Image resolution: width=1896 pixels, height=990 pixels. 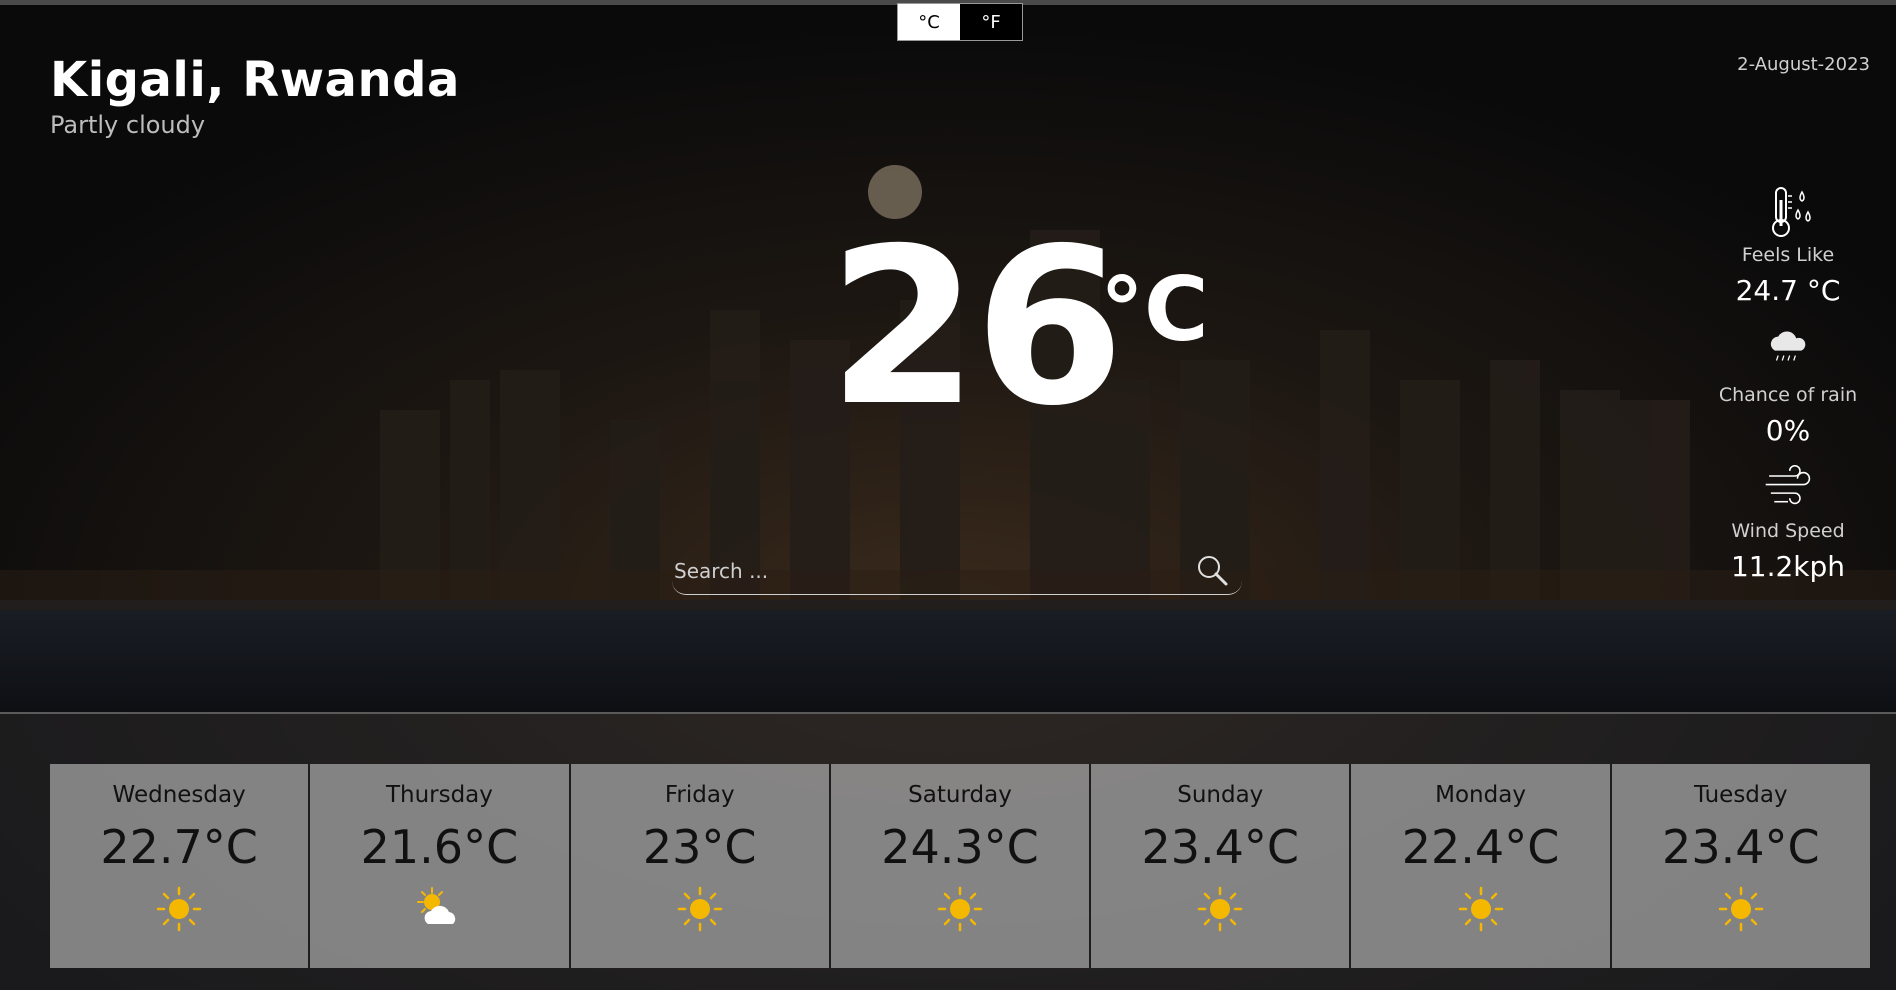 I want to click on forecast-temp: 21.6°C, so click(x=439, y=847).